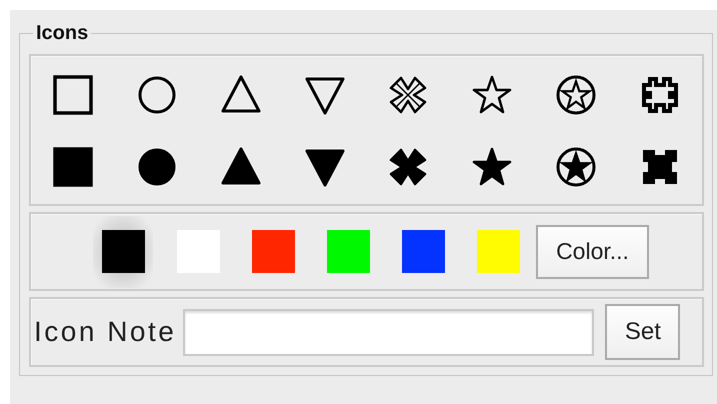 This screenshot has width=717, height=404. What do you see at coordinates (123, 252) in the screenshot?
I see `color-swatch-button` at bounding box center [123, 252].